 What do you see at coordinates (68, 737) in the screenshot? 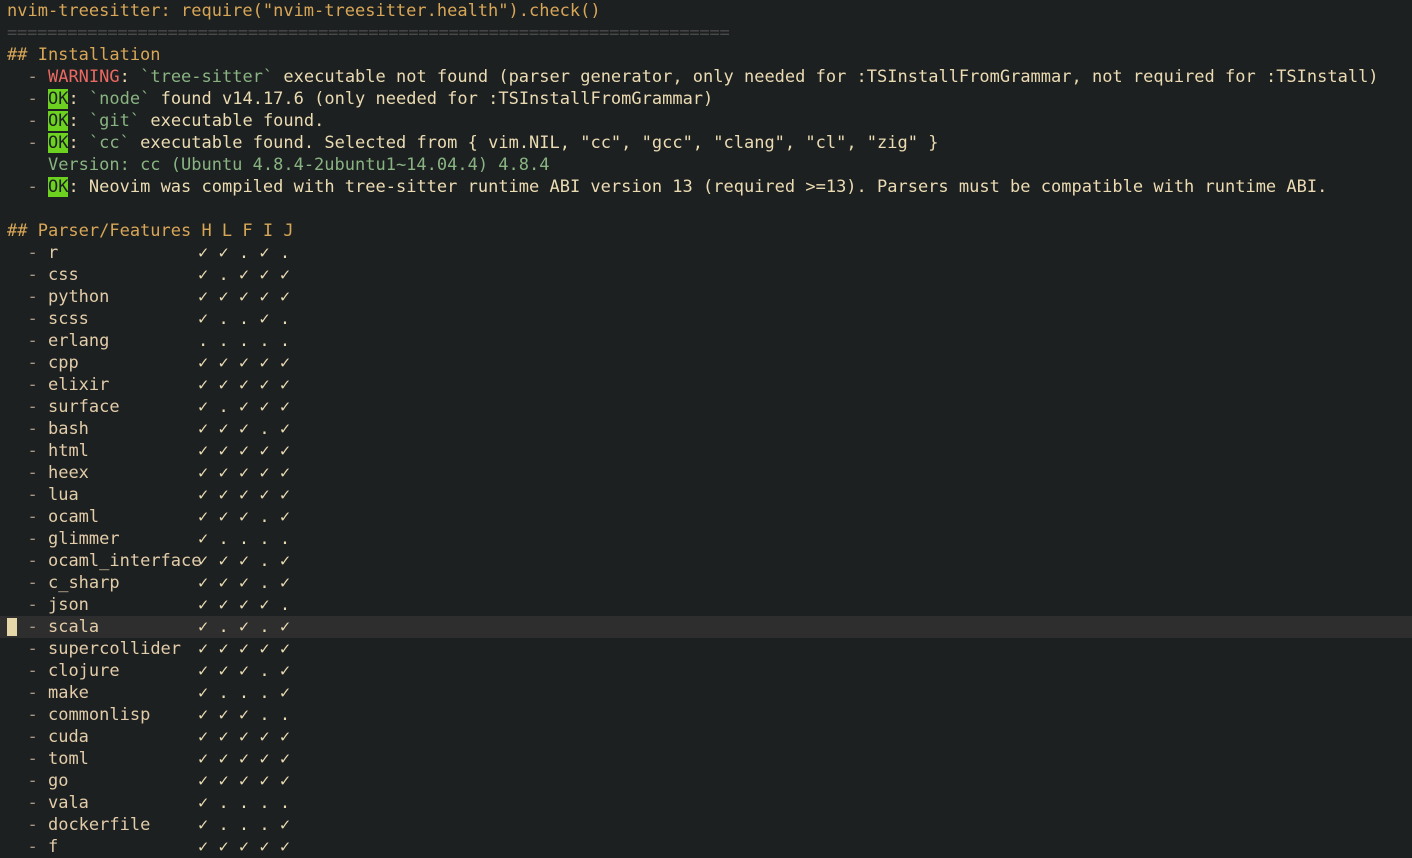
I see `parser-name: cuda` at bounding box center [68, 737].